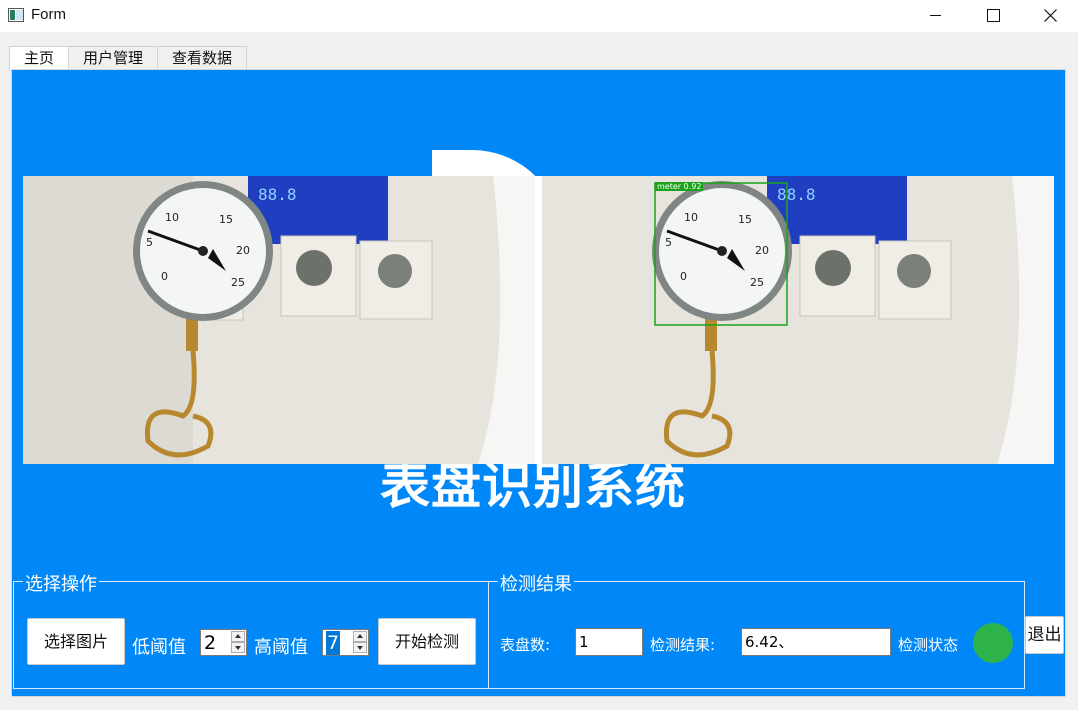 The image size is (1078, 710). I want to click on exit-button: 退出, so click(1044, 635).